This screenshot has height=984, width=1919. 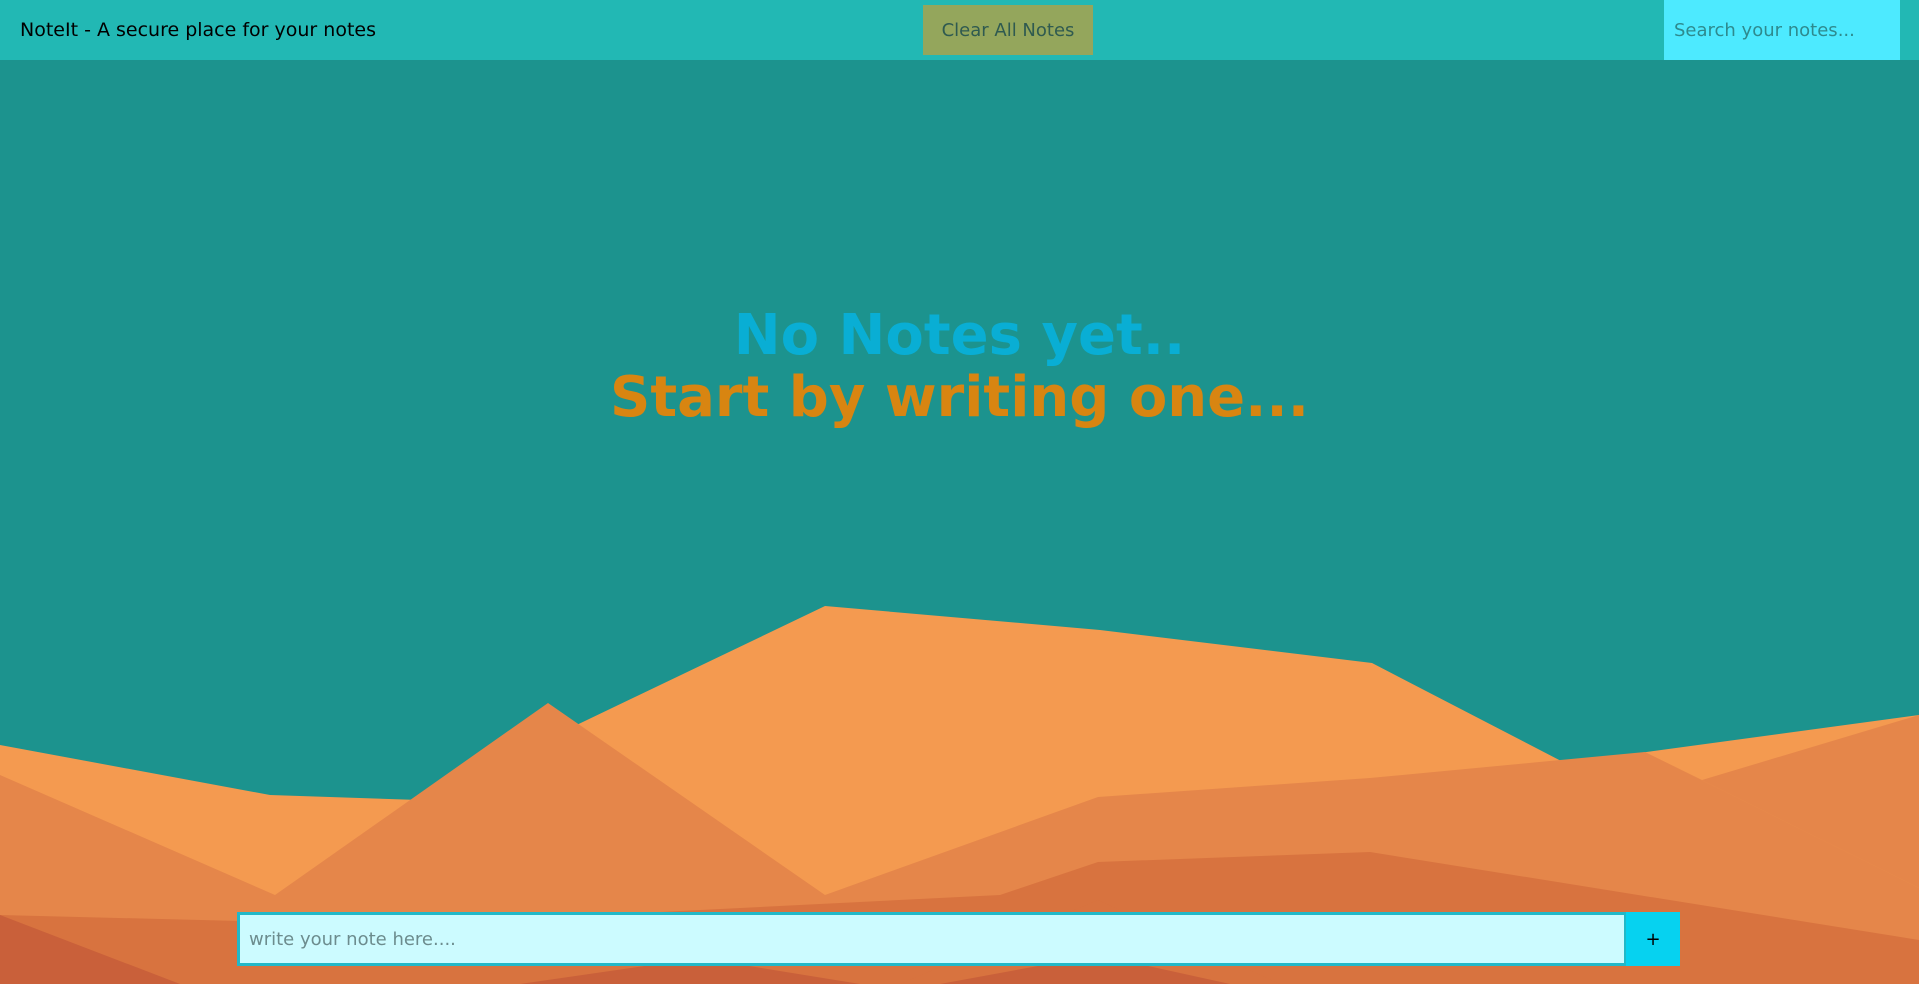 I want to click on note-input, so click(x=932, y=939).